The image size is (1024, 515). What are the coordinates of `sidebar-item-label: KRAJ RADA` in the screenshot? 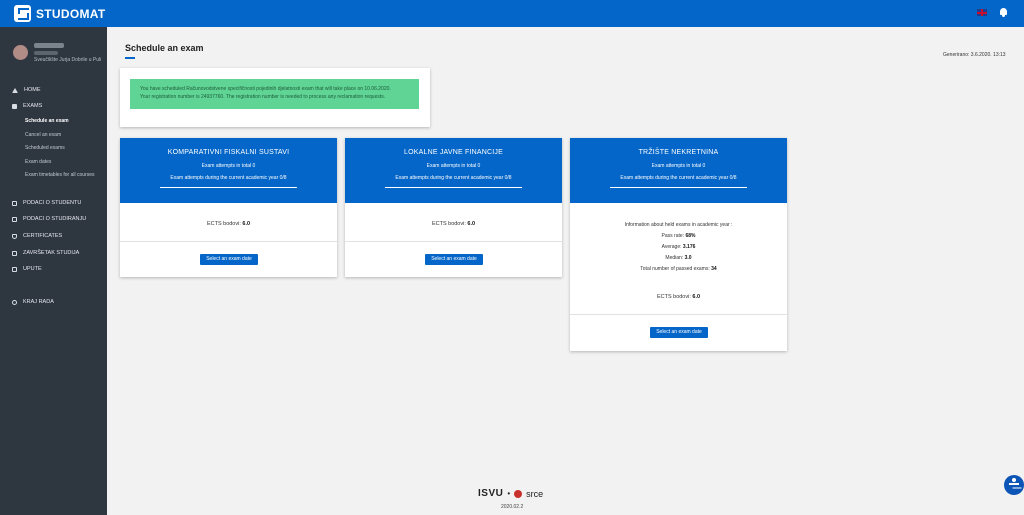 It's located at (38, 302).